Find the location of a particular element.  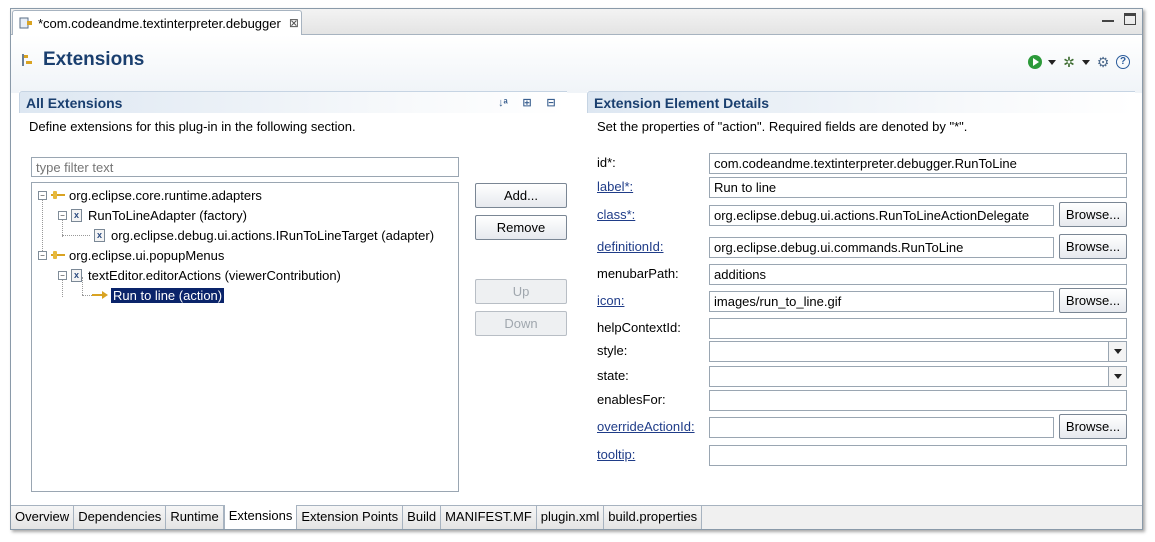

label-field: Run to line is located at coordinates (918, 187).